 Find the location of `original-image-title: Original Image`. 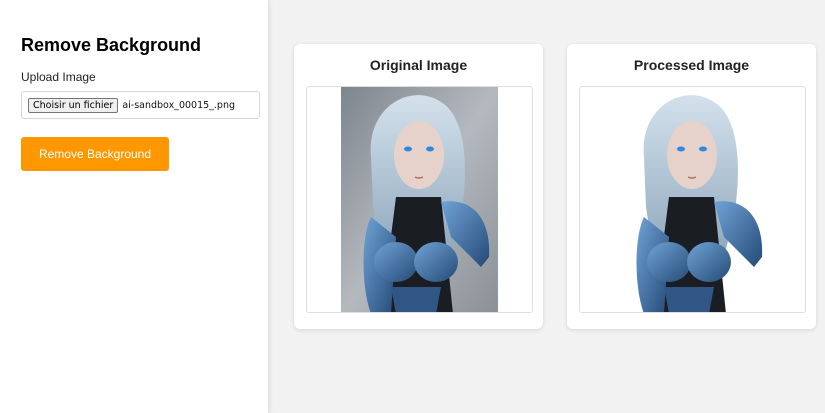

original-image-title: Original Image is located at coordinates (418, 65).